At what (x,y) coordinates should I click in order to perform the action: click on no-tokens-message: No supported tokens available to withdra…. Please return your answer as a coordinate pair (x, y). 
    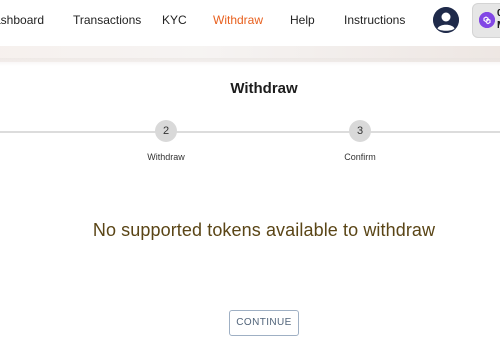
    Looking at the image, I should click on (264, 230).